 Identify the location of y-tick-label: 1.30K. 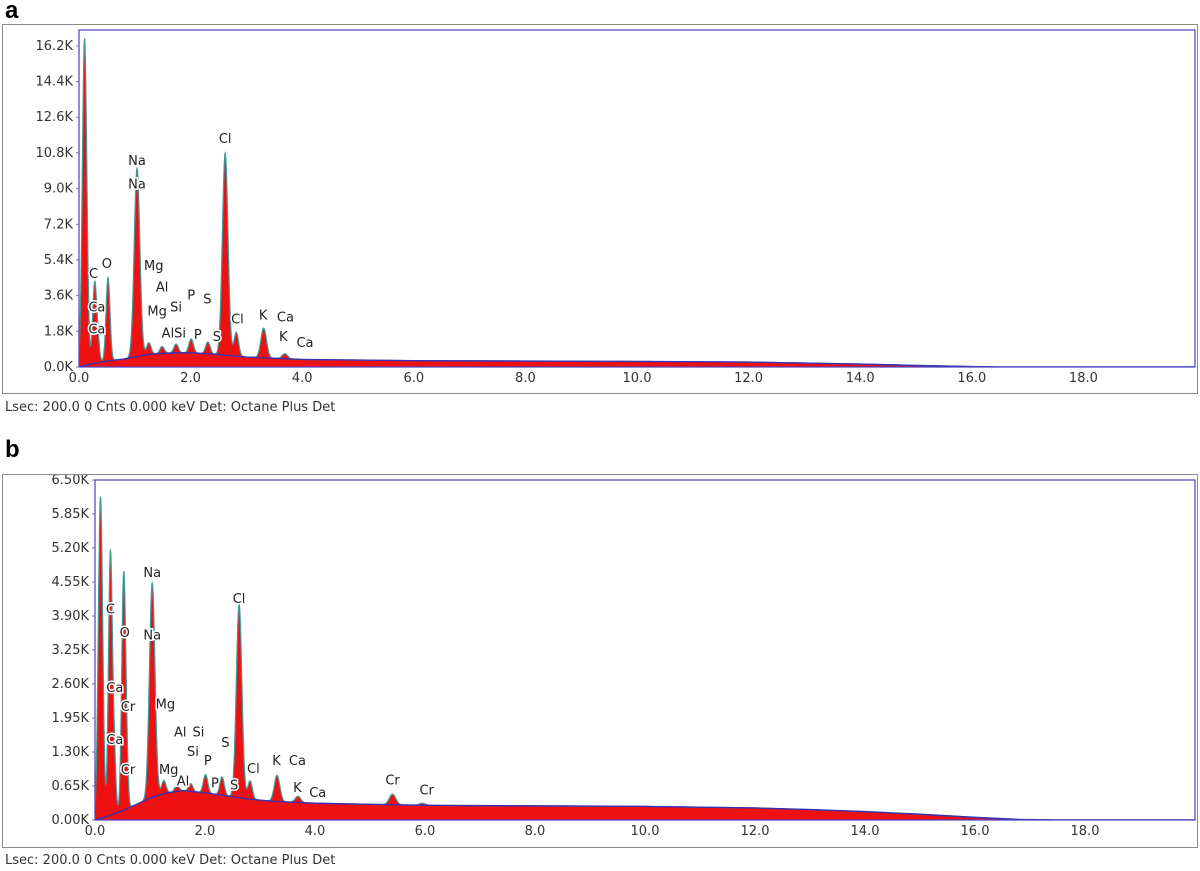
(71, 752).